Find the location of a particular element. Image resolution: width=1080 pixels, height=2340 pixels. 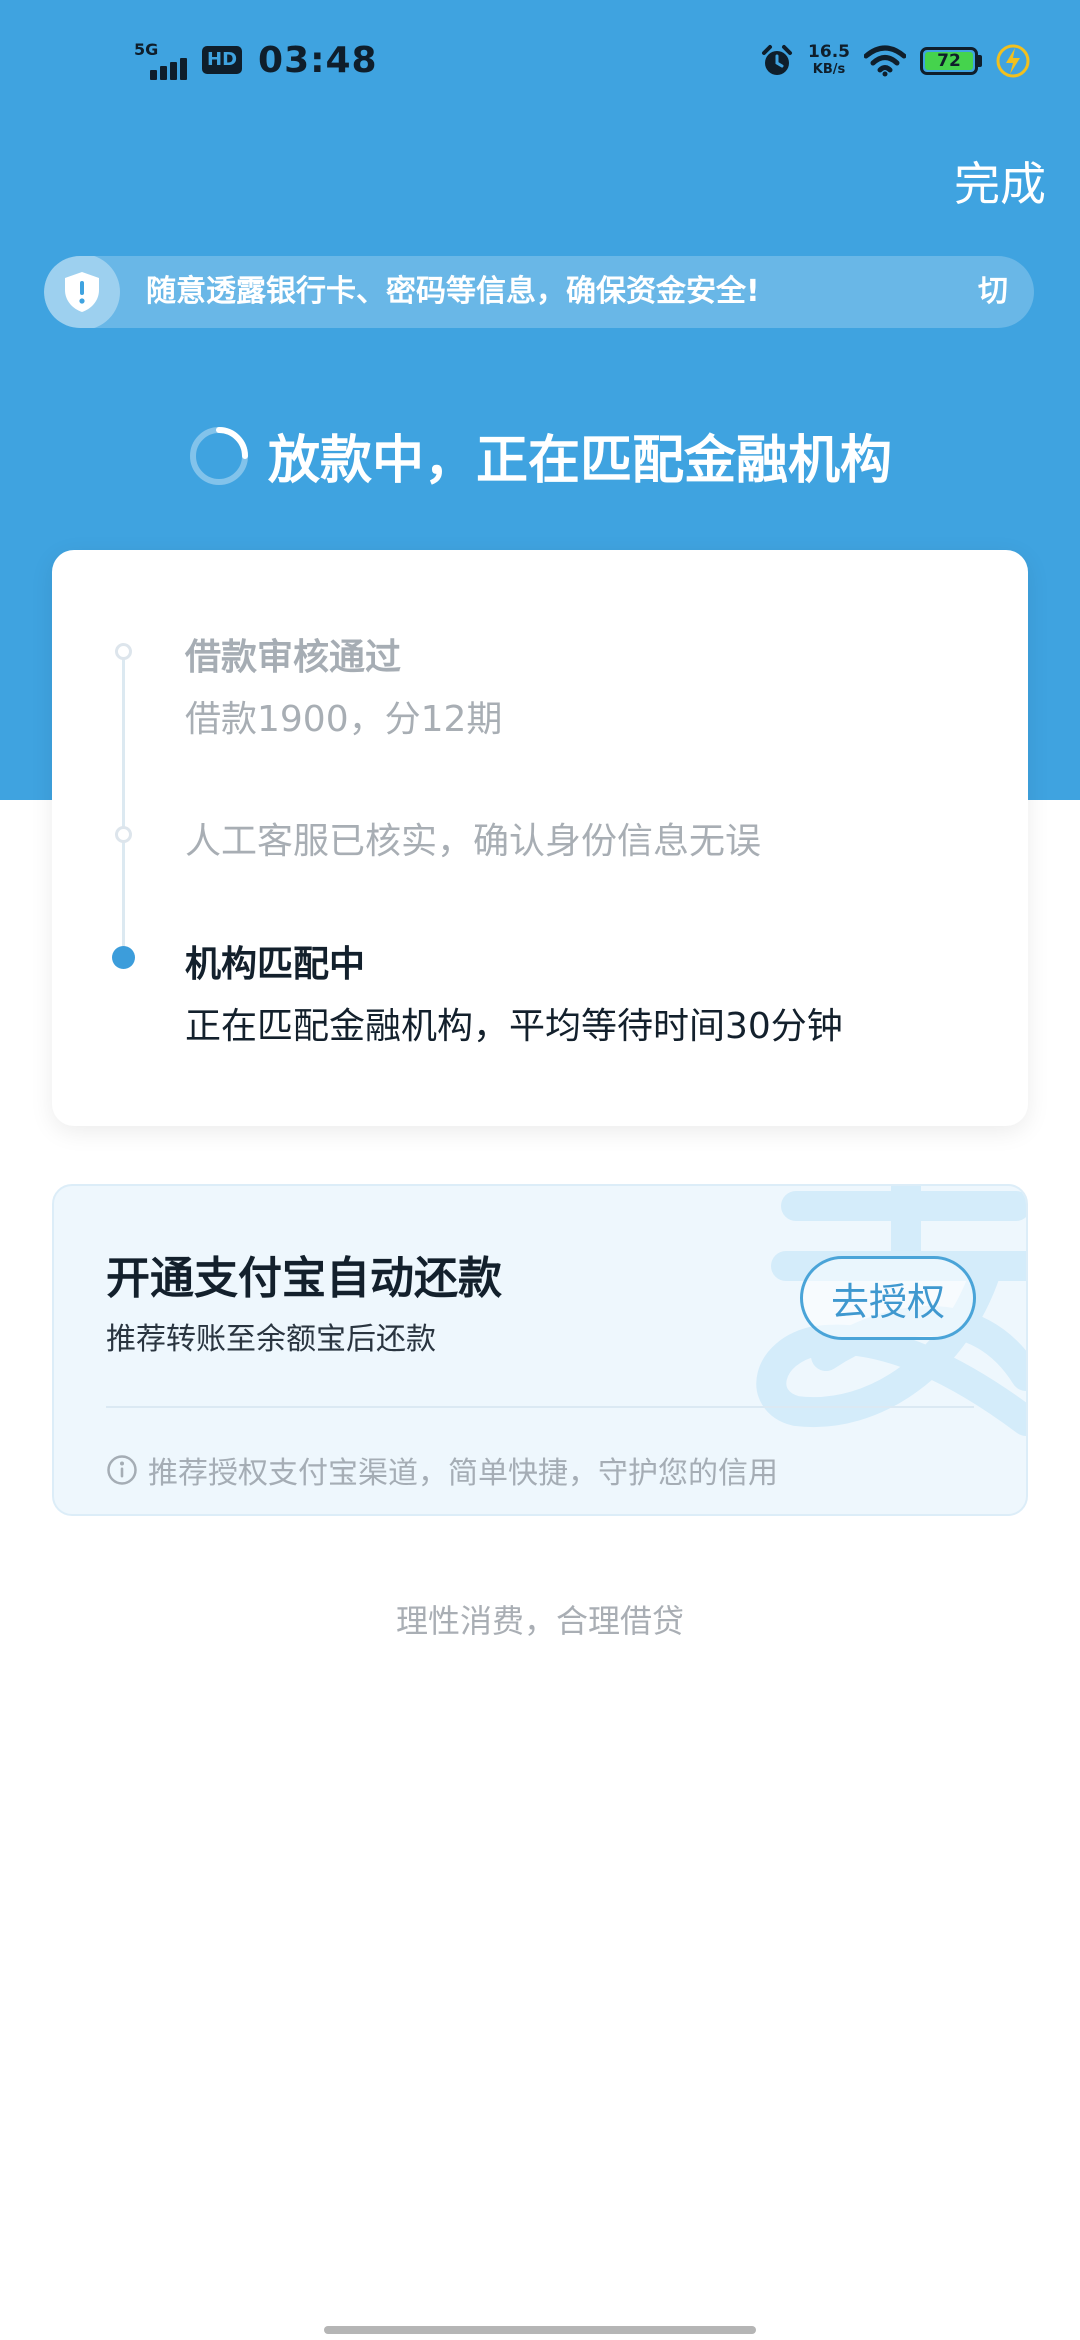

wifi-icon is located at coordinates (885, 61).